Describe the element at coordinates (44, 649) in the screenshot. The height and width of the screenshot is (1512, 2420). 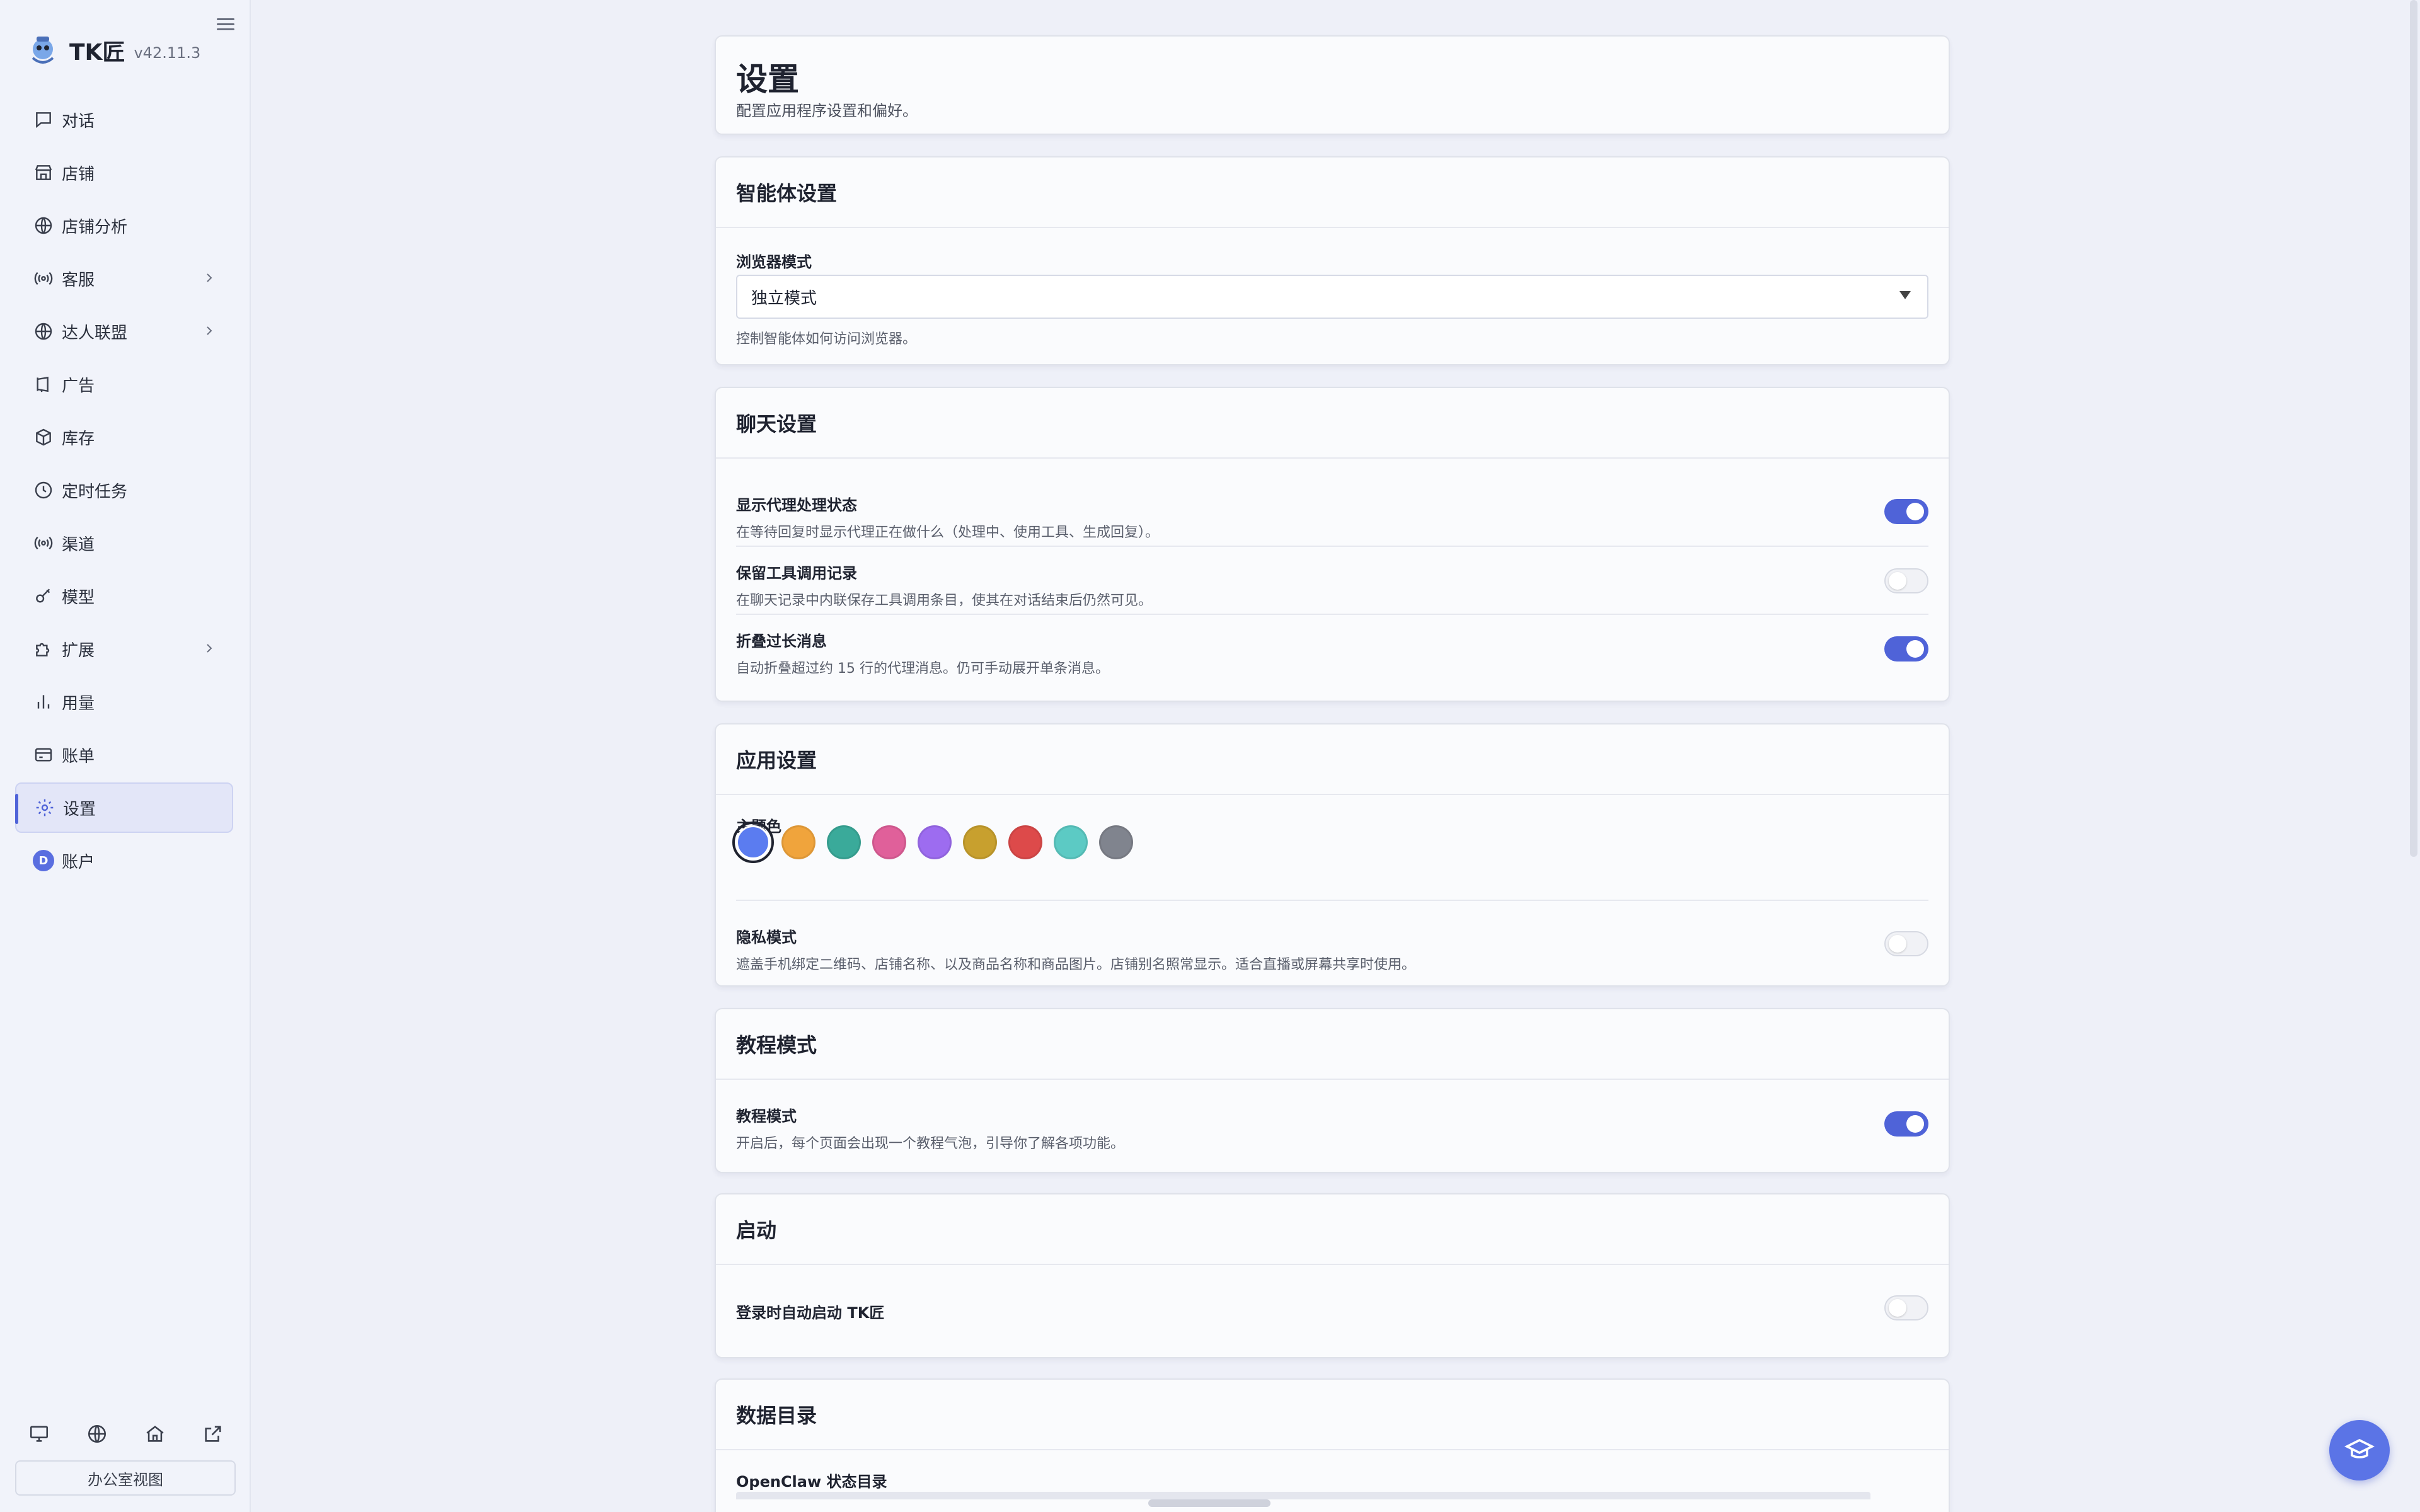
I see `puzzle-icon` at that location.